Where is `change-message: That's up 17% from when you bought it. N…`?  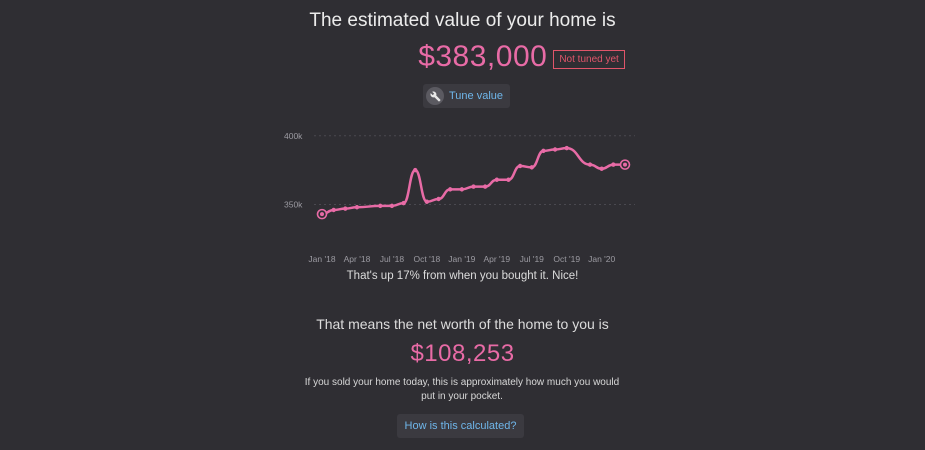
change-message: That's up 17% from when you bought it. N… is located at coordinates (462, 276).